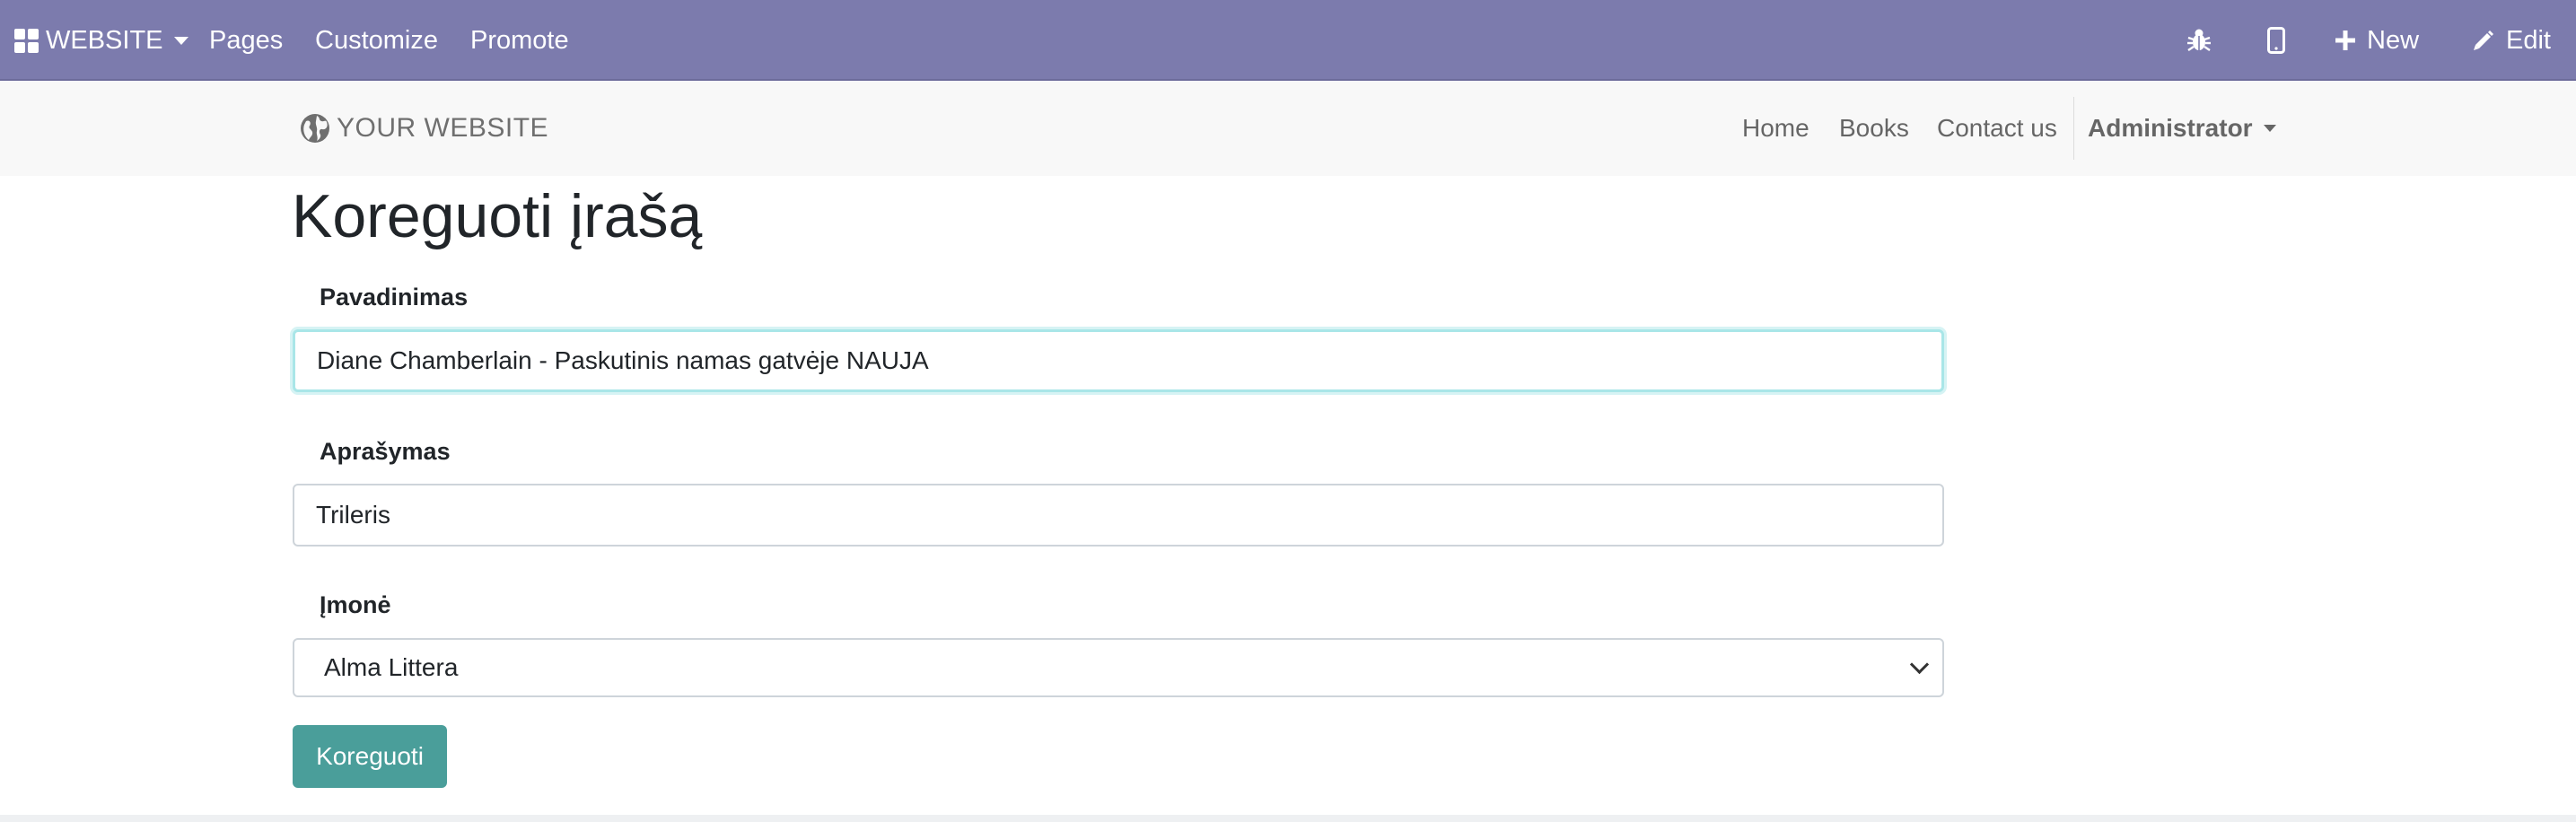 The image size is (2576, 822). I want to click on user-menu: Administrator, so click(2182, 128).